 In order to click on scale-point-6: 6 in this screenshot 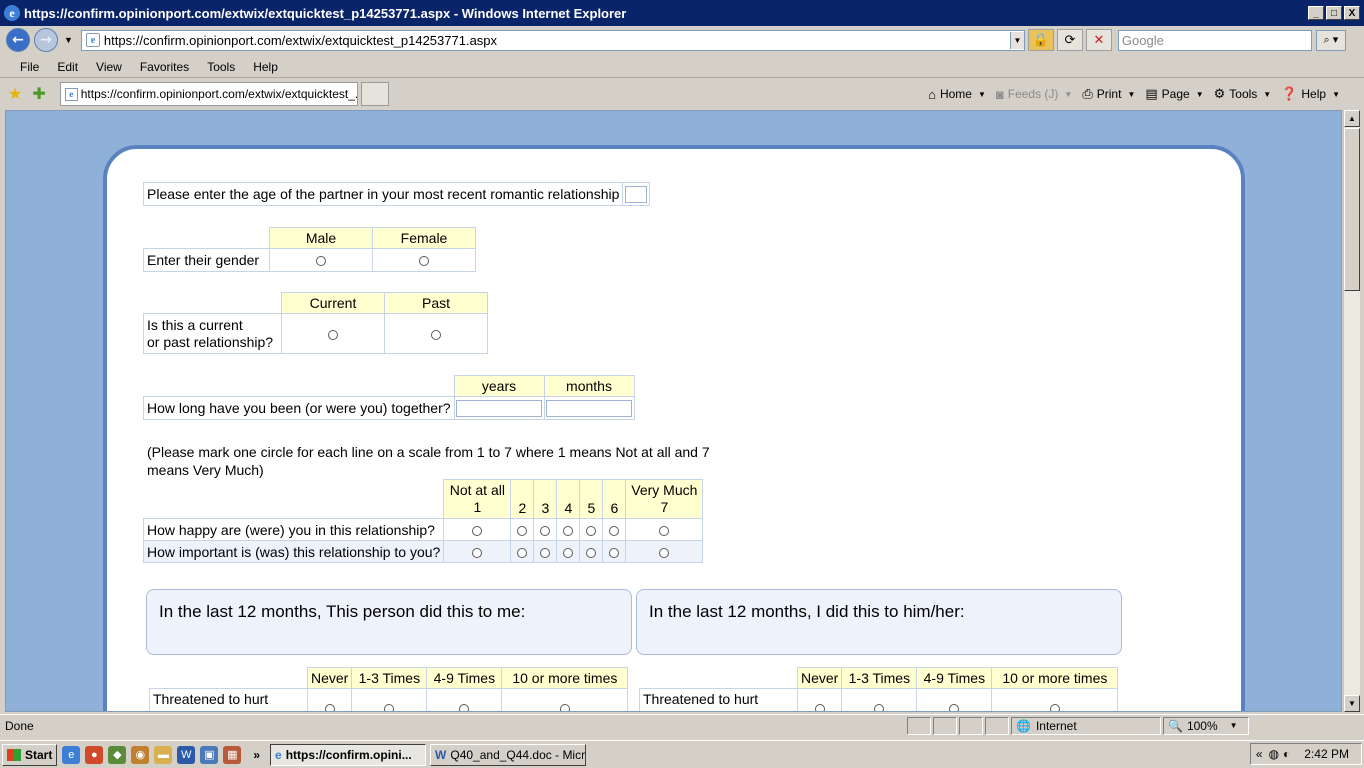, I will do `click(614, 499)`.